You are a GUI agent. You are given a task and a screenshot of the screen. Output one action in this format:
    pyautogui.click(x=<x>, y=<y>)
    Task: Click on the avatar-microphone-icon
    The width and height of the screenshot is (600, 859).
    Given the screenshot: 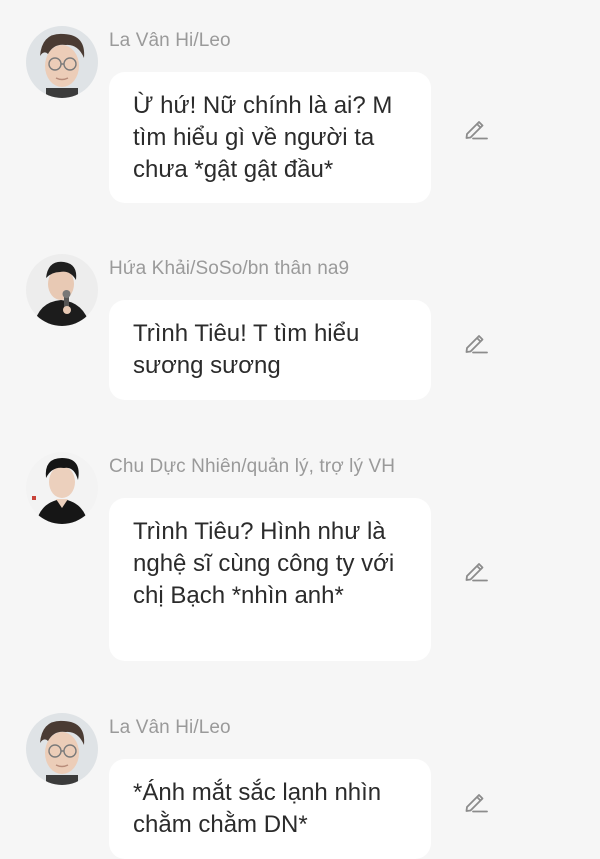 What is the action you would take?
    pyautogui.click(x=62, y=290)
    